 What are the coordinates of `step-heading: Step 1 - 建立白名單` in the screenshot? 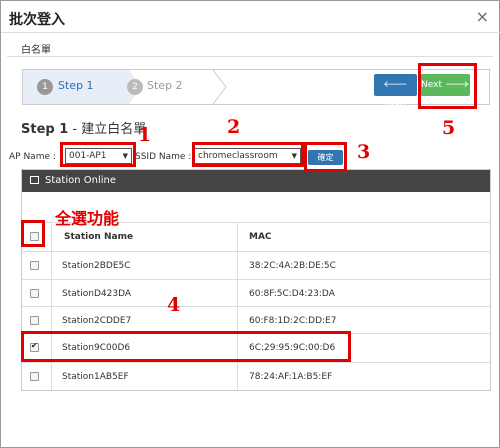 It's located at (83, 127).